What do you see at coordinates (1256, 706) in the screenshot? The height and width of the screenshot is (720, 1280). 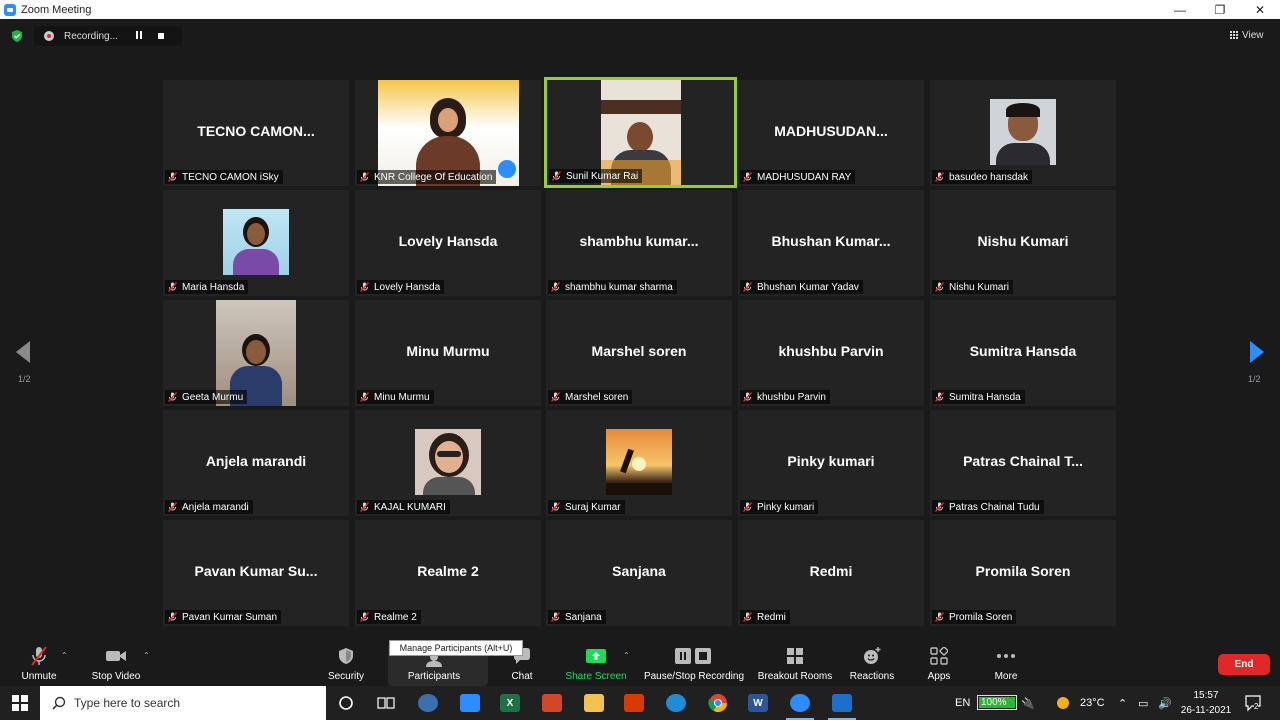 I see `notification-count: 2` at bounding box center [1256, 706].